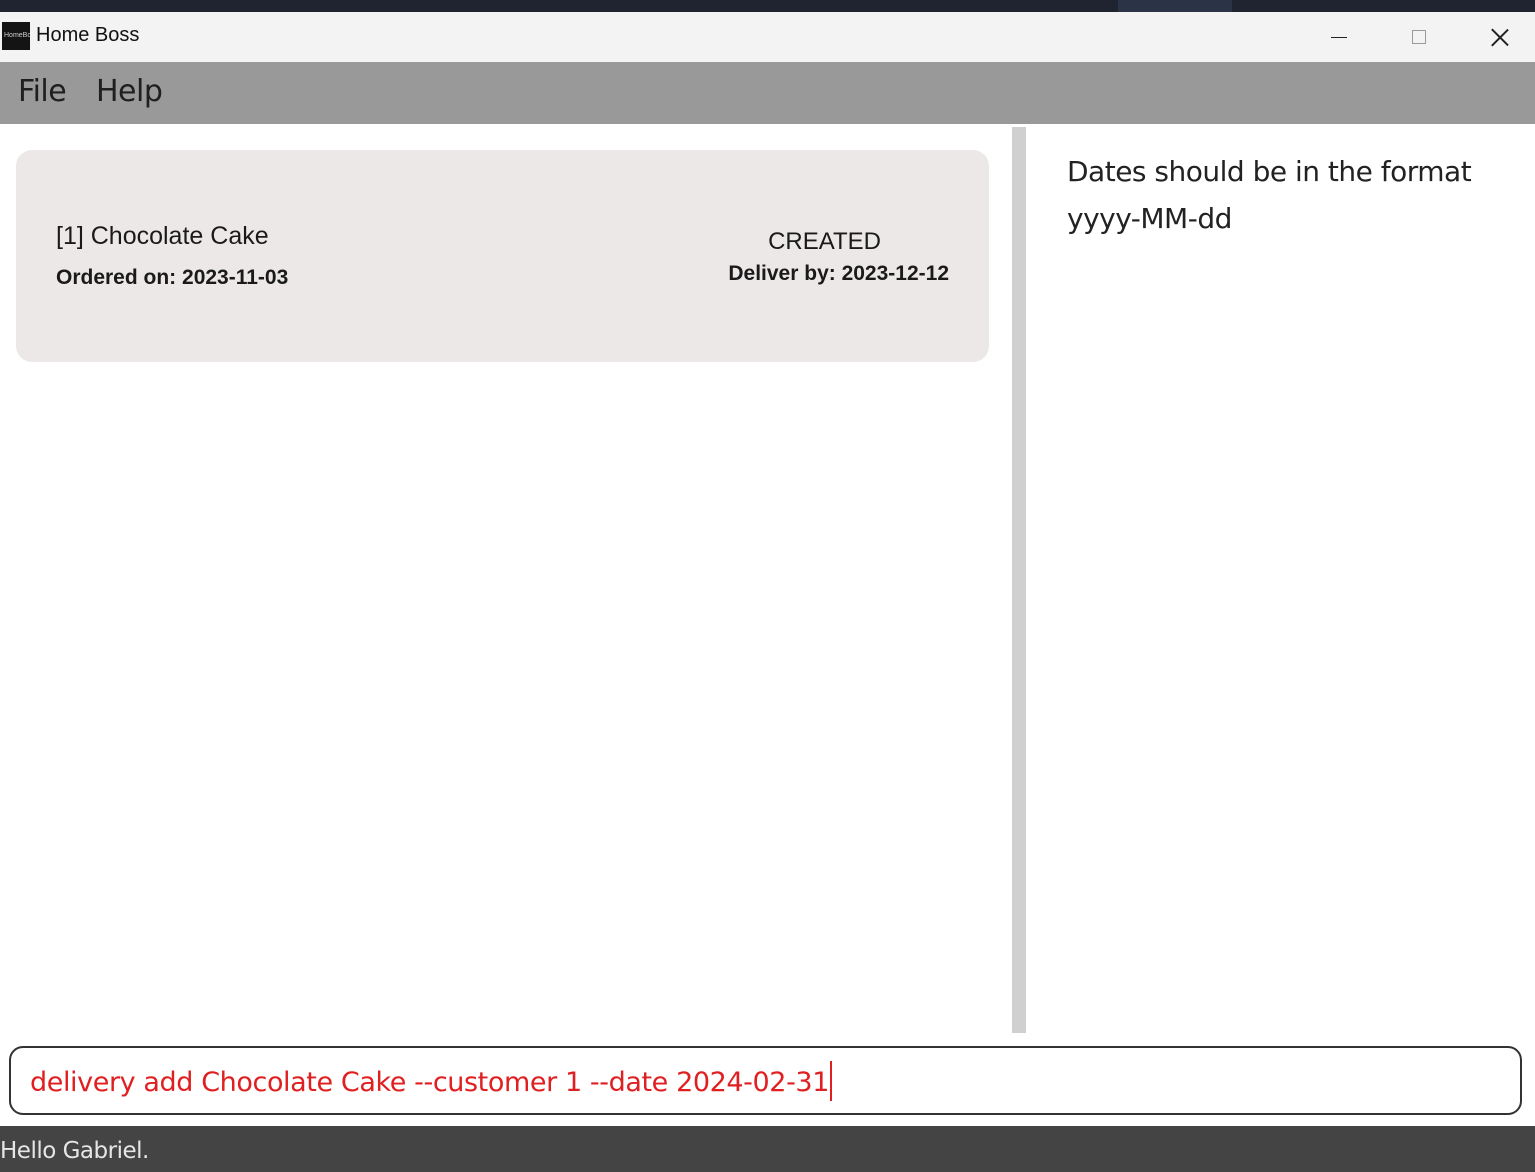 This screenshot has width=1535, height=1172. I want to click on menu-bar: File Help, so click(767, 93).